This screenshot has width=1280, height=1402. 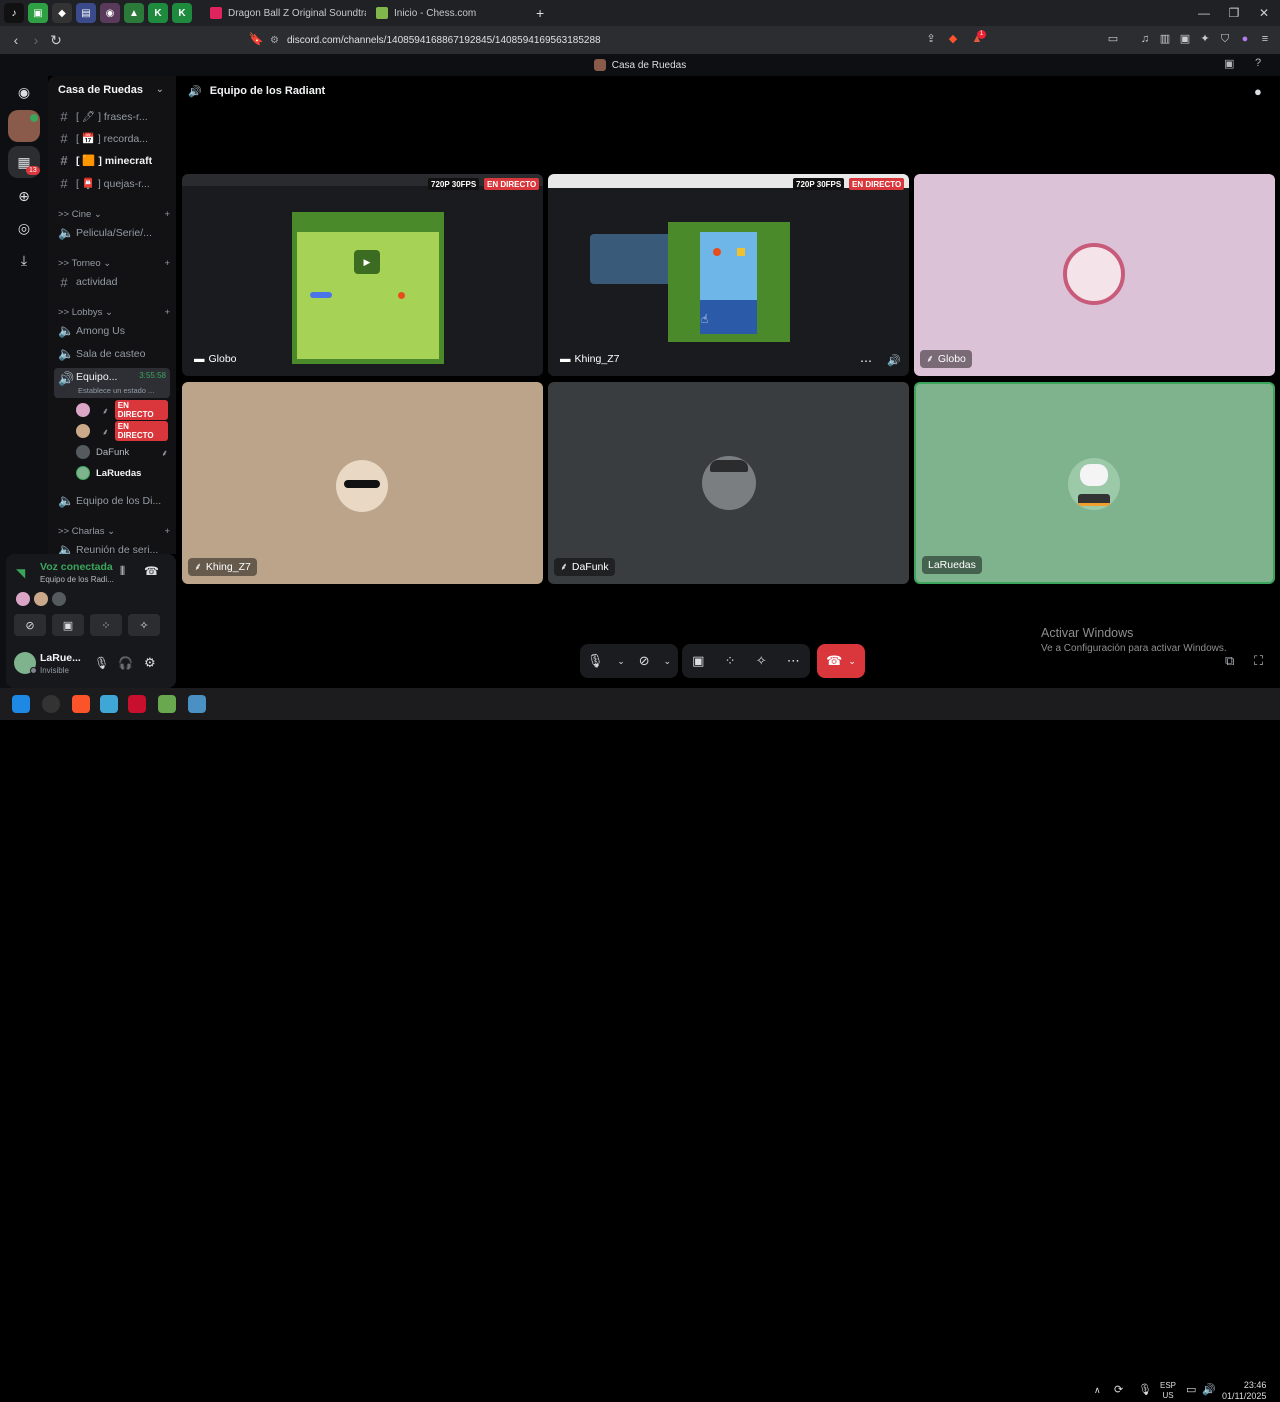 I want to click on menu-icon: ≡, so click(x=1265, y=39).